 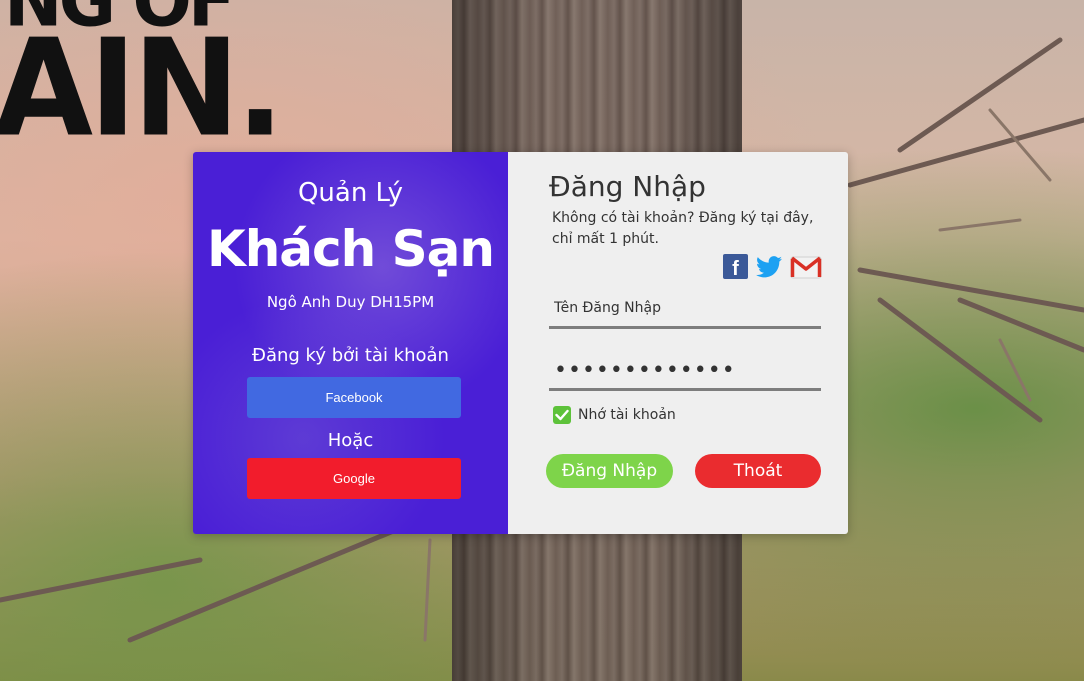 What do you see at coordinates (627, 415) in the screenshot?
I see `remember-label: Nhớ tài khoản` at bounding box center [627, 415].